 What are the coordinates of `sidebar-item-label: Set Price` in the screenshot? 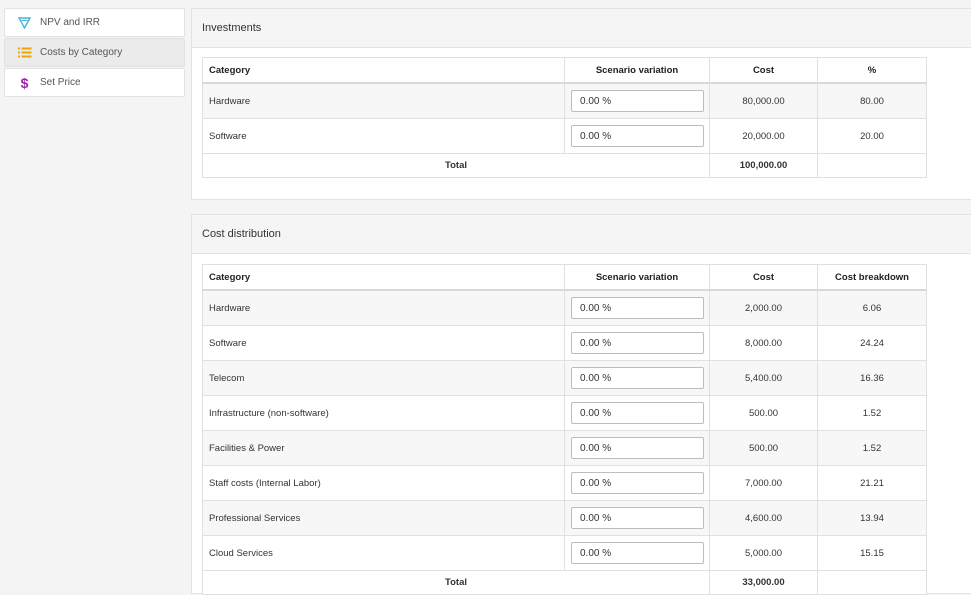 It's located at (60, 82).